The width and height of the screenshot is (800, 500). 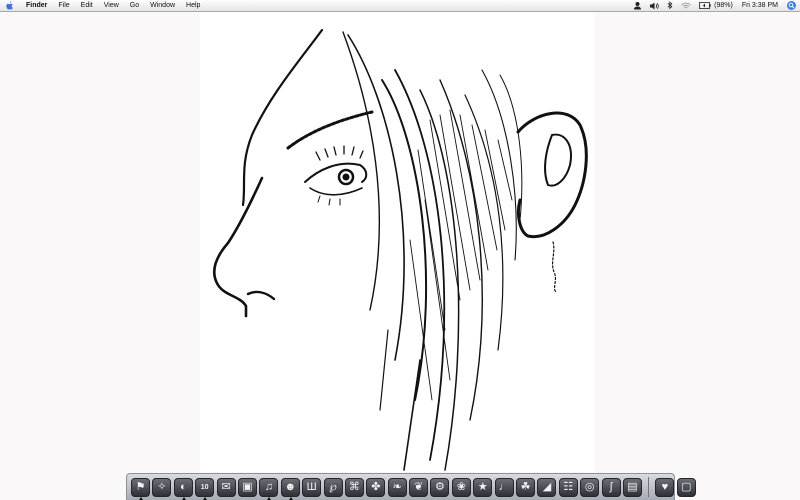 I want to click on app-duck-glyph: ☘, so click(x=525, y=486).